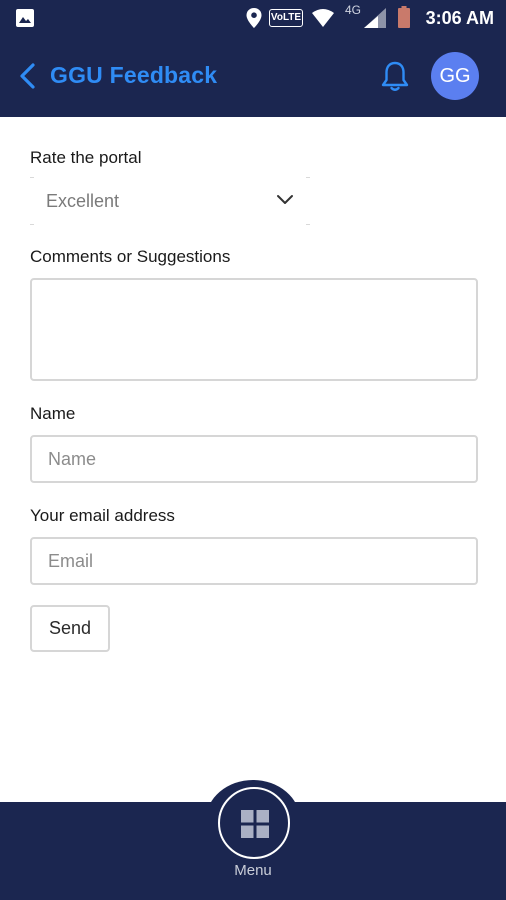 The height and width of the screenshot is (900, 506). What do you see at coordinates (323, 18) in the screenshot?
I see `wifi-icon` at bounding box center [323, 18].